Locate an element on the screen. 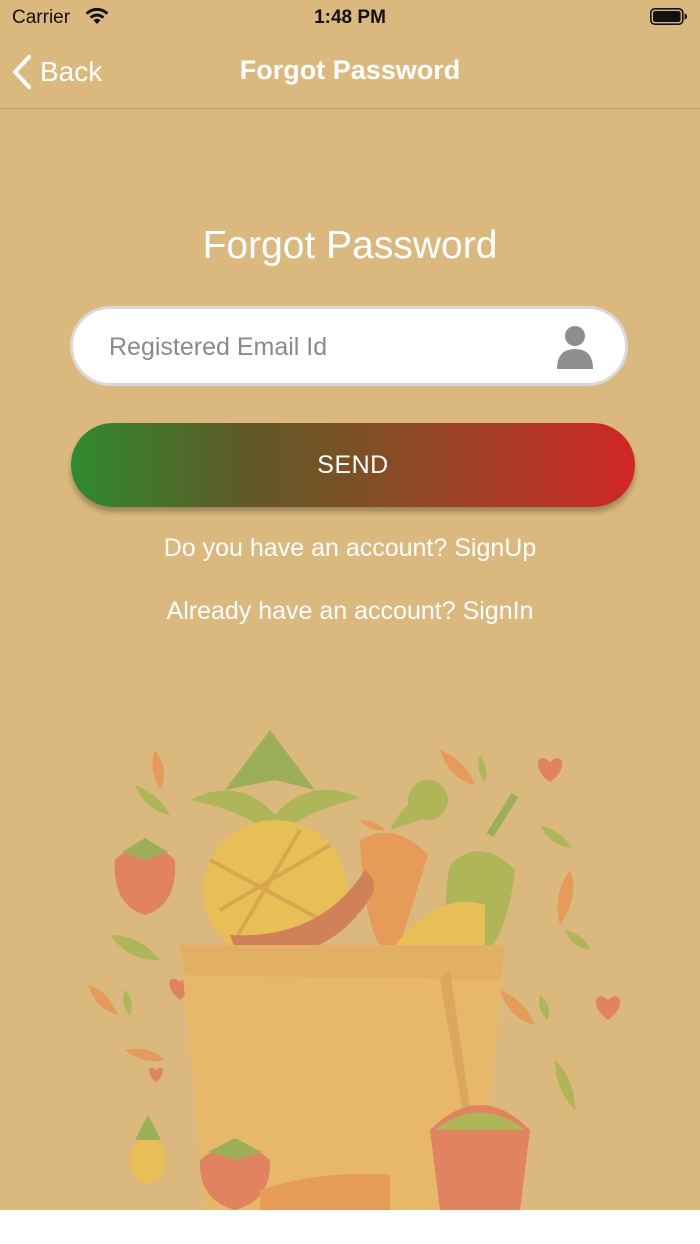 This screenshot has width=700, height=1244. navigation-bar: Back Forgot Password is located at coordinates (350, 72).